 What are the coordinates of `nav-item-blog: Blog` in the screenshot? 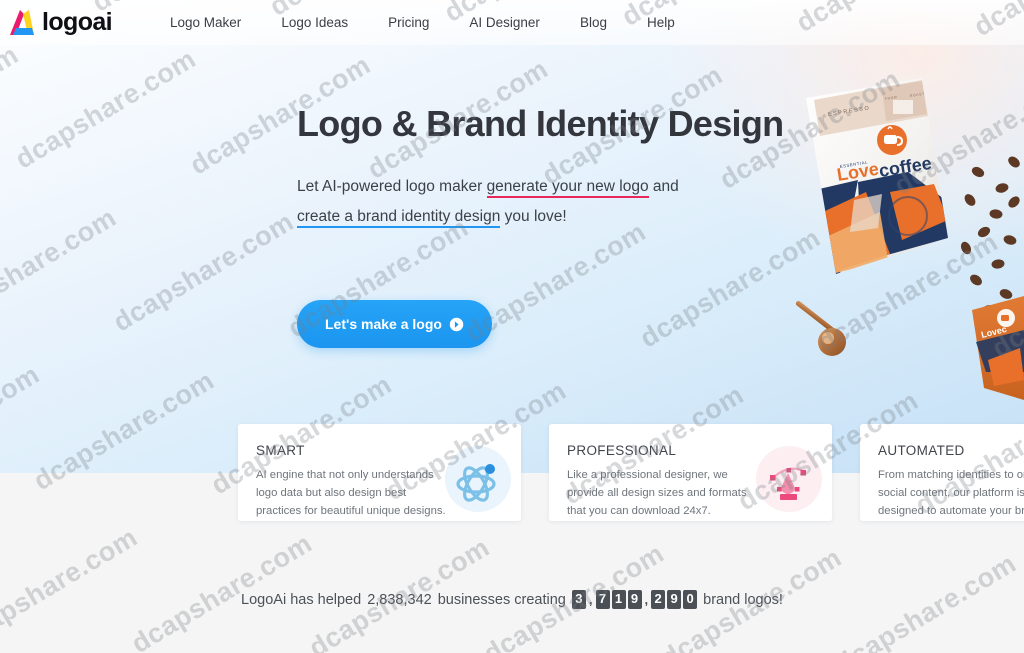 It's located at (593, 22).